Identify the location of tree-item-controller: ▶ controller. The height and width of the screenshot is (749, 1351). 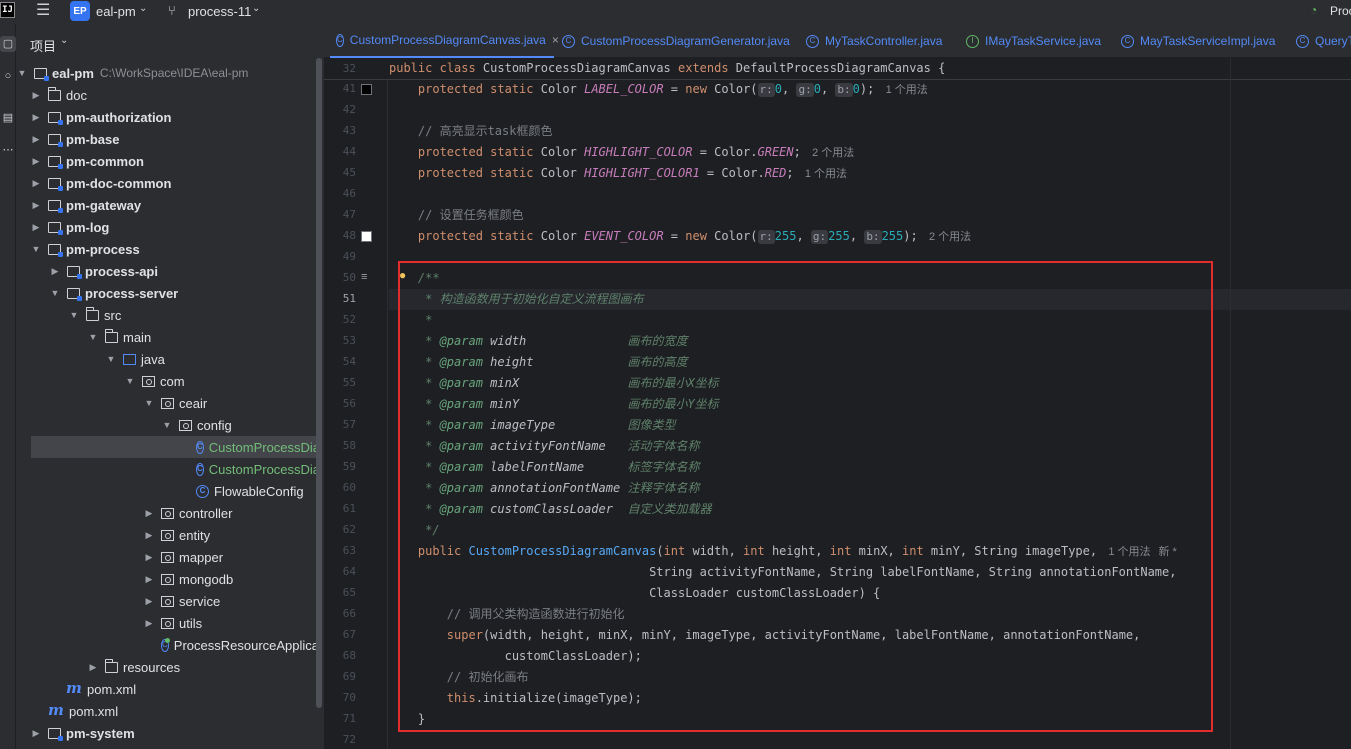
(166, 513).